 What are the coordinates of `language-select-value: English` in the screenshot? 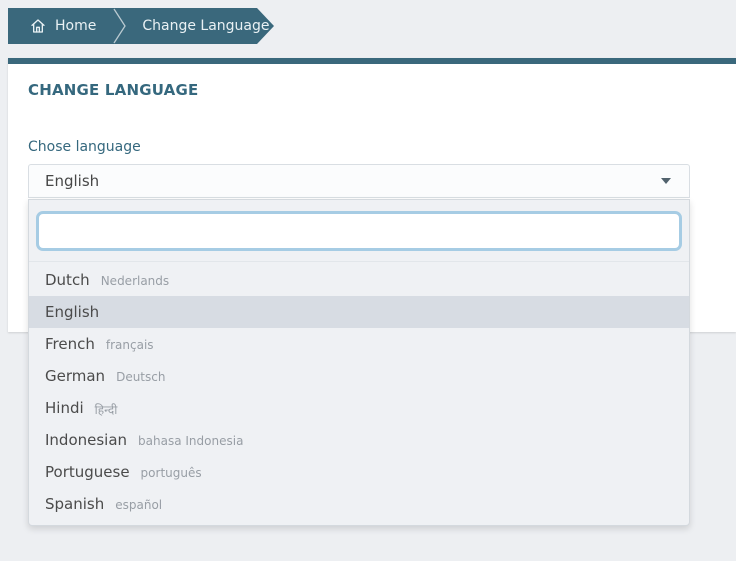 It's located at (72, 181).